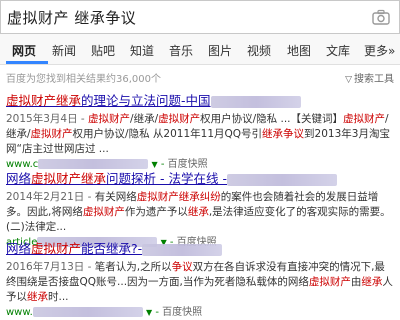  Describe the element at coordinates (178, 197) in the screenshot. I see `highlighted-keyword: 虚拟财产继承纠纷` at that location.